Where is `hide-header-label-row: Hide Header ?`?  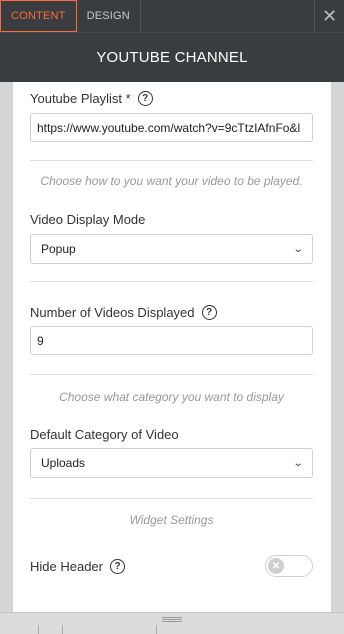
hide-header-label-row: Hide Header ? is located at coordinates (77, 566).